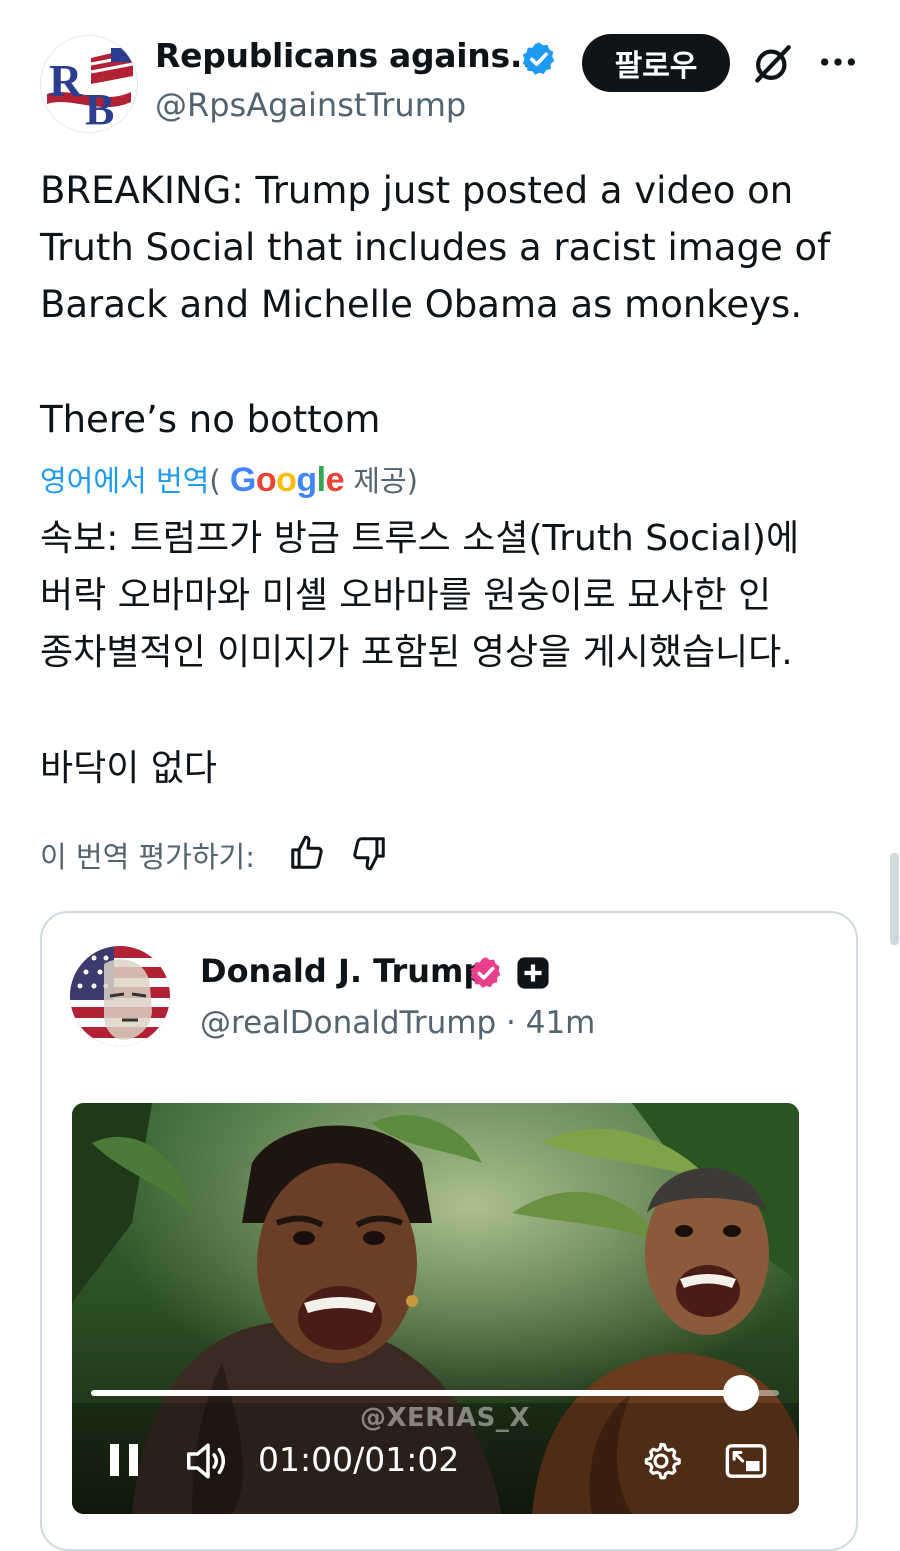 This screenshot has height=1551, width=900. Describe the element at coordinates (310, 105) in the screenshot. I see `author-handle: @RpsAgainstTrump` at that location.